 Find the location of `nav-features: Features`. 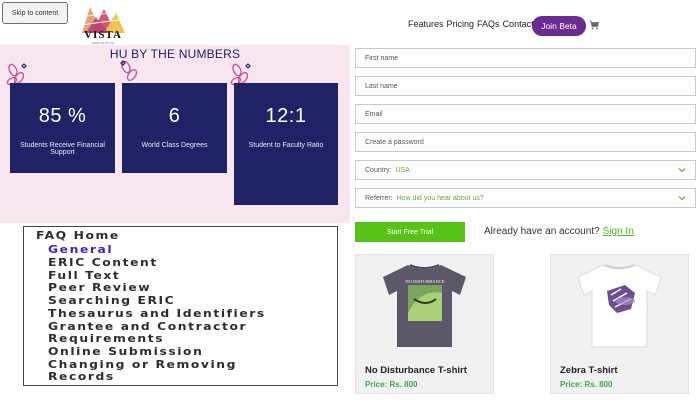

nav-features: Features is located at coordinates (426, 24).